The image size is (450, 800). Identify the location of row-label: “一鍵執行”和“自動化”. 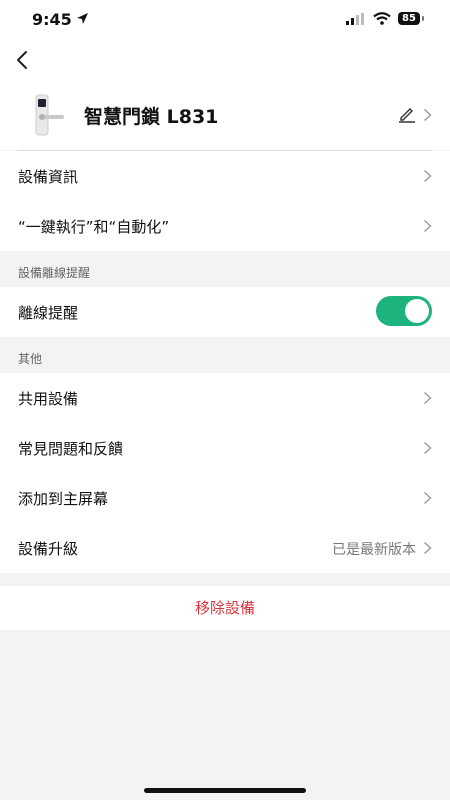
(94, 227).